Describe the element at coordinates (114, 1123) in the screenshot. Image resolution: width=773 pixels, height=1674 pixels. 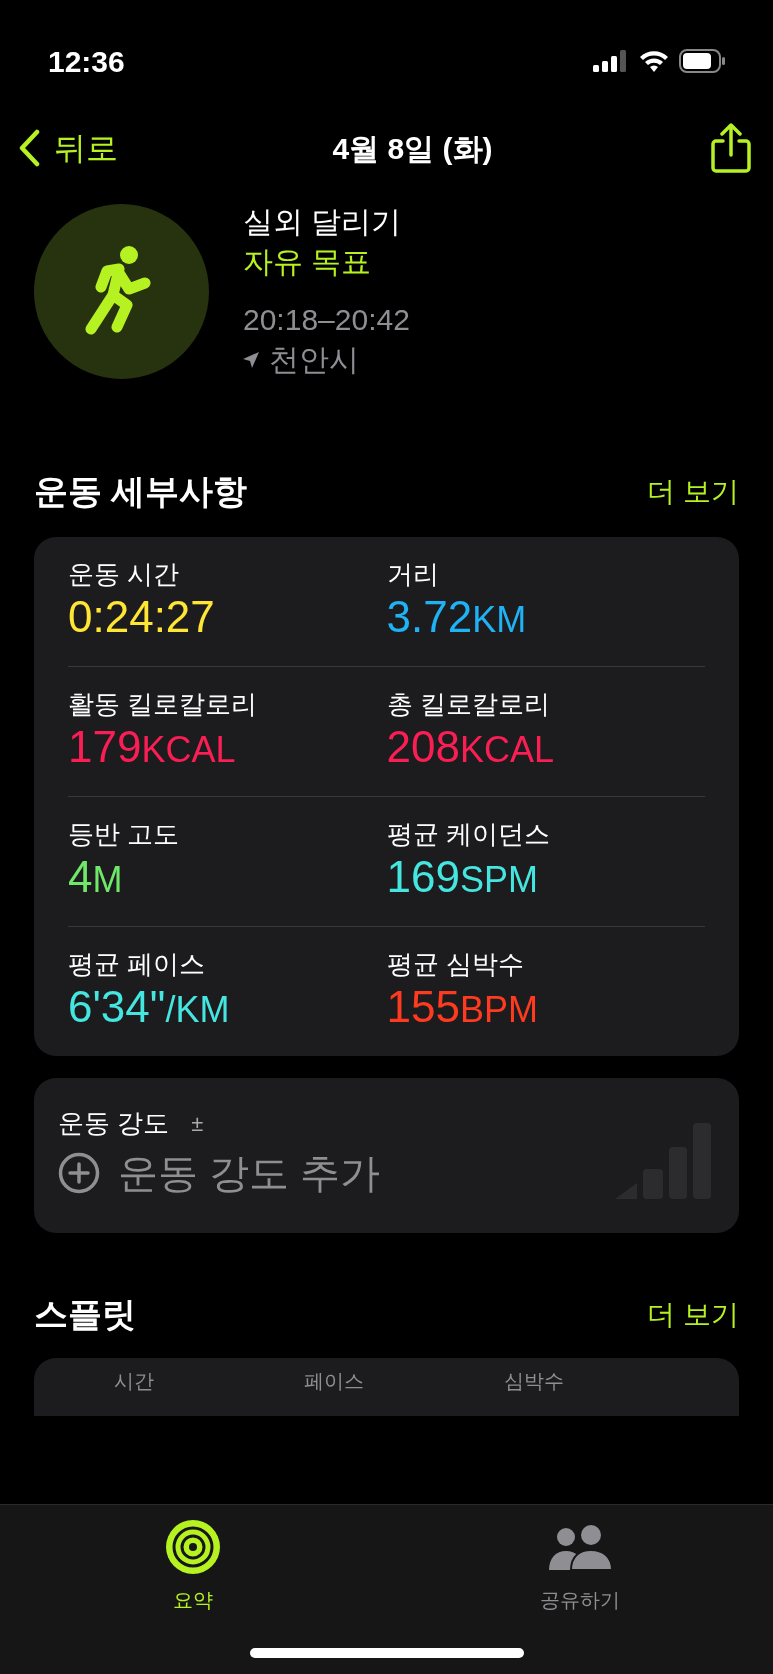
I see `intensity-label: 운동 강도` at that location.